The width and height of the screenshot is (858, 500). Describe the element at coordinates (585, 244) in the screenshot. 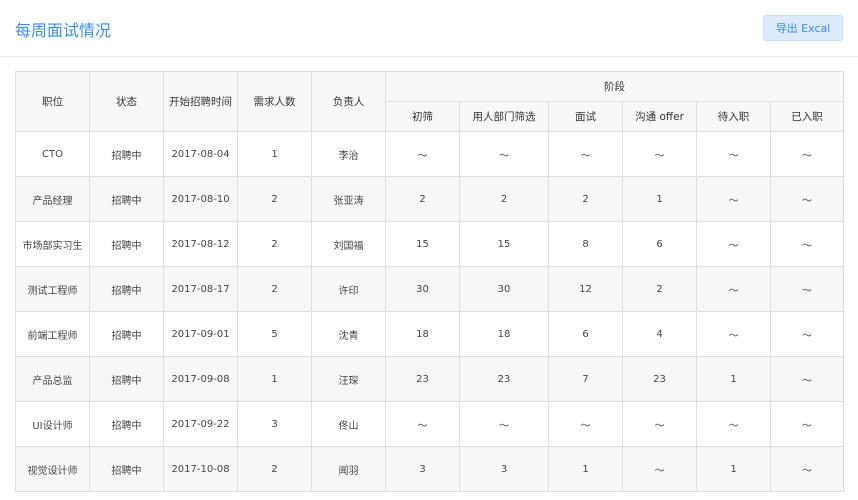

I see `table-cell: 8` at that location.